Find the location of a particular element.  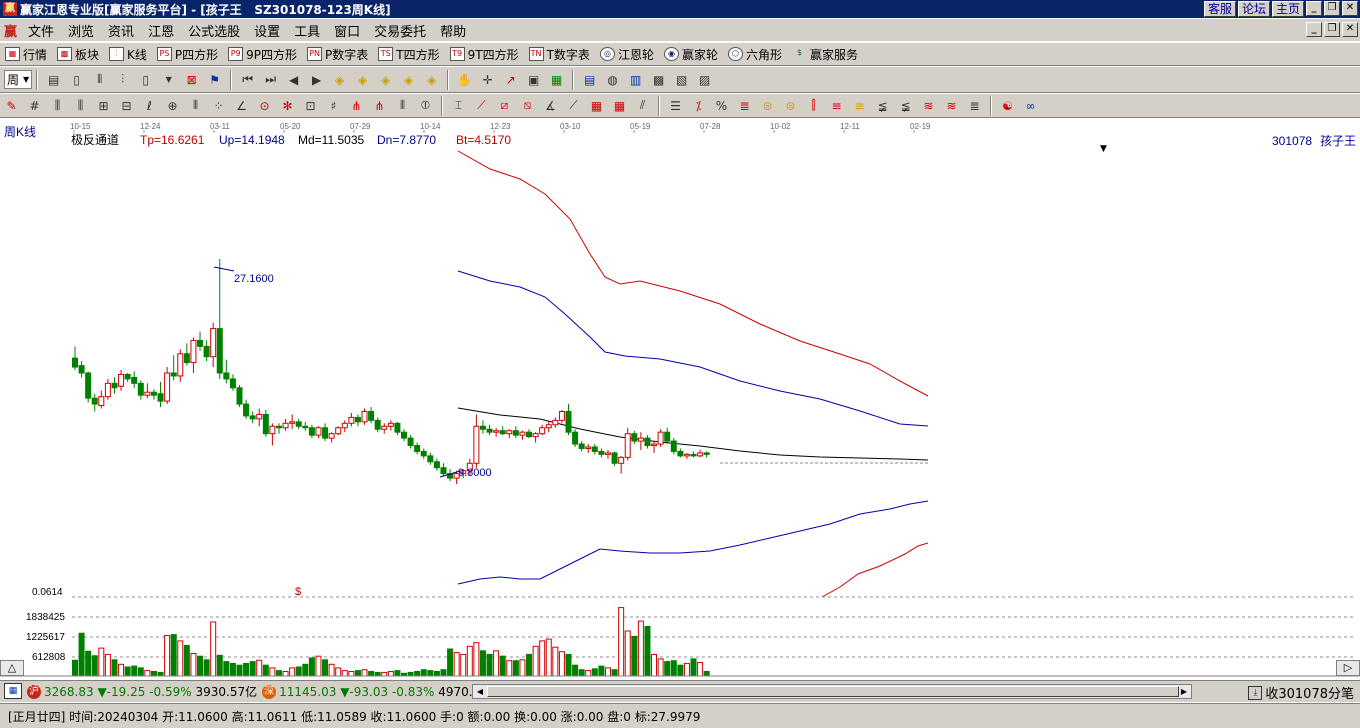

menu-news: 资讯 is located at coordinates (121, 30).